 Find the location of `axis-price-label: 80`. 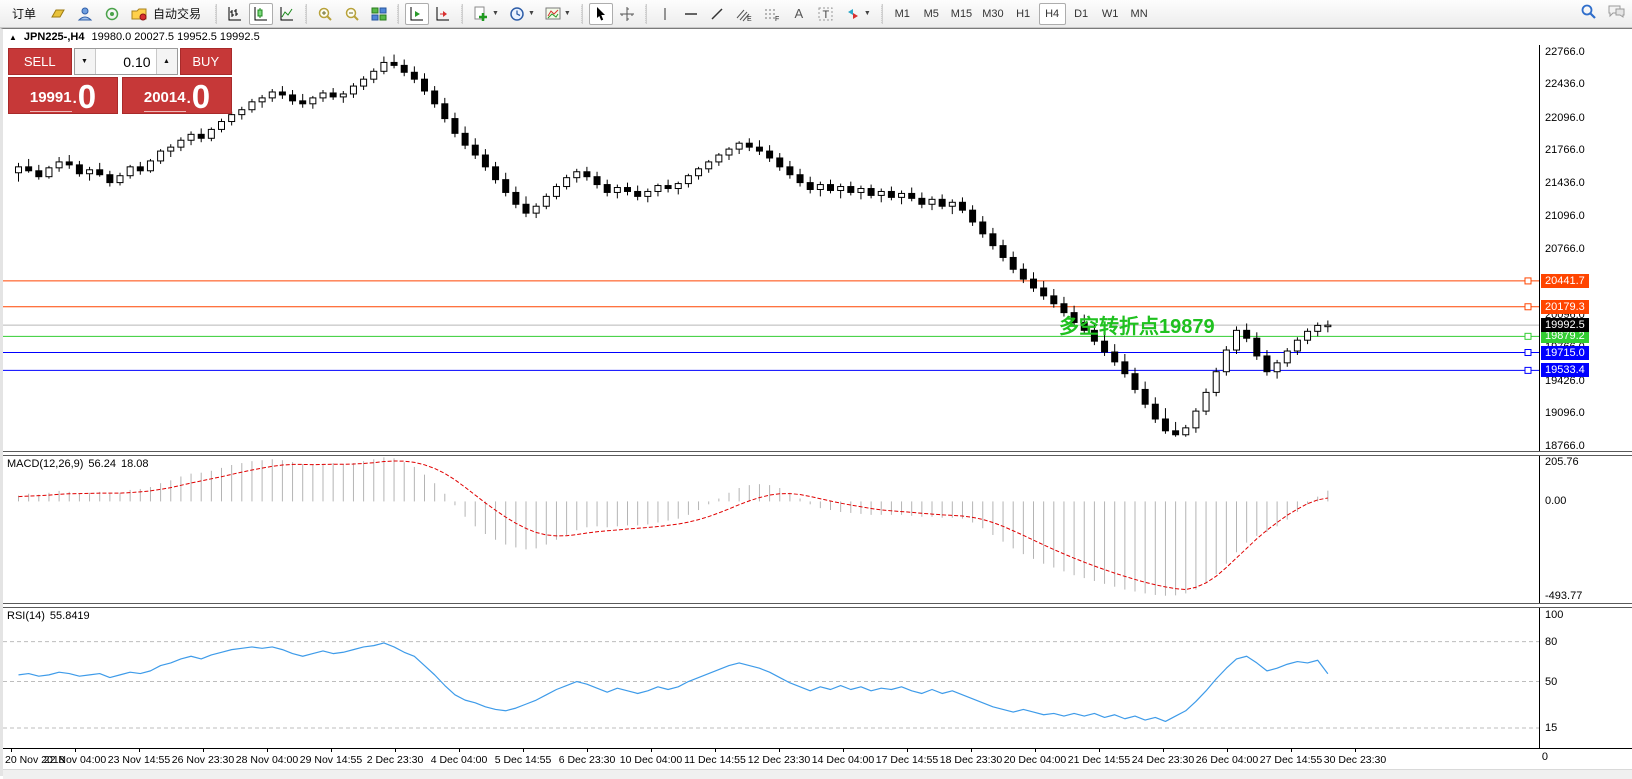

axis-price-label: 80 is located at coordinates (1551, 641).